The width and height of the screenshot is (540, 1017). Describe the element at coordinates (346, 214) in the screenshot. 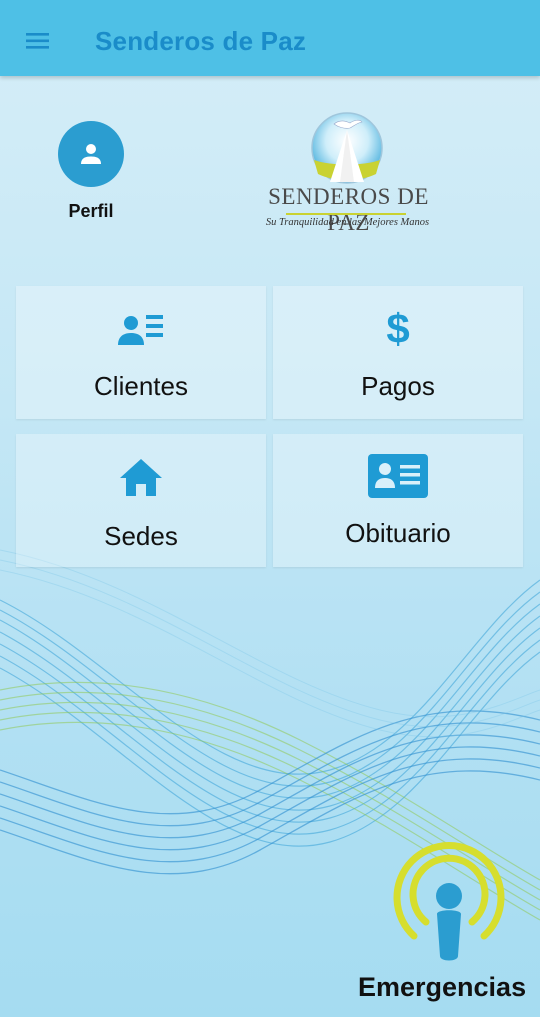

I see `logo-divider` at that location.